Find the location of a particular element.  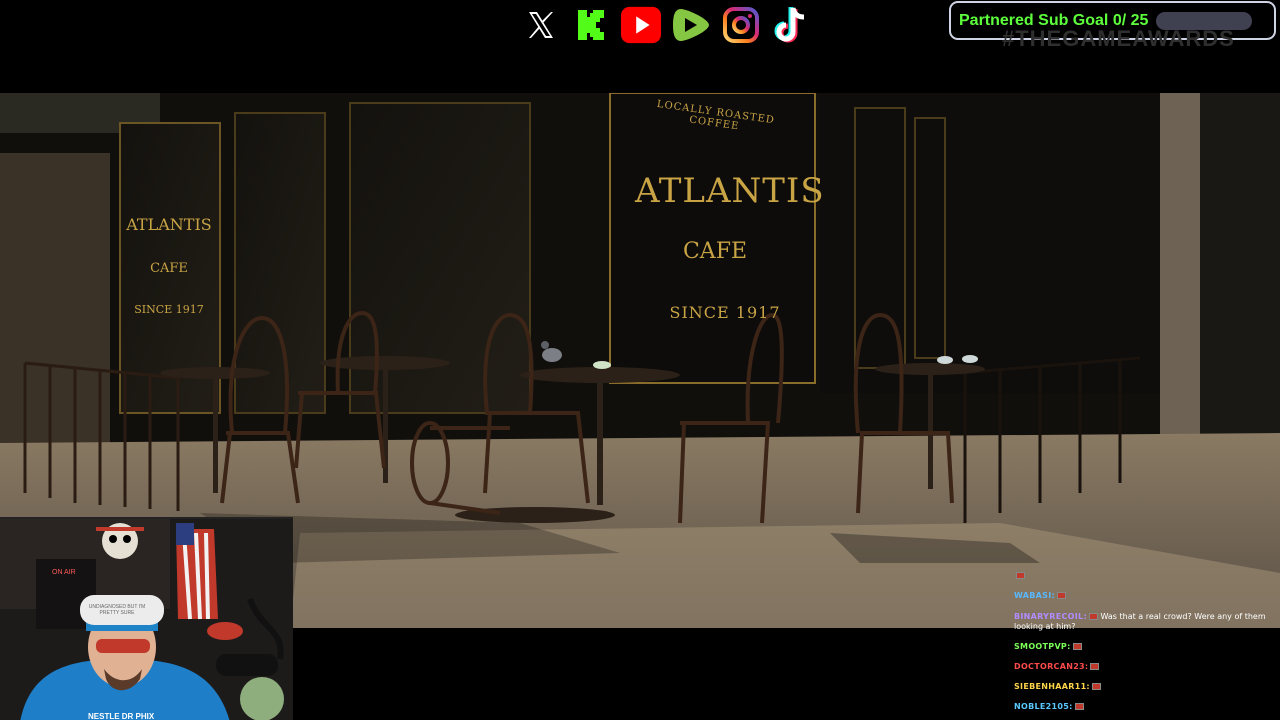

chat-message: SIEBENHAAR11: is located at coordinates (1145, 687).